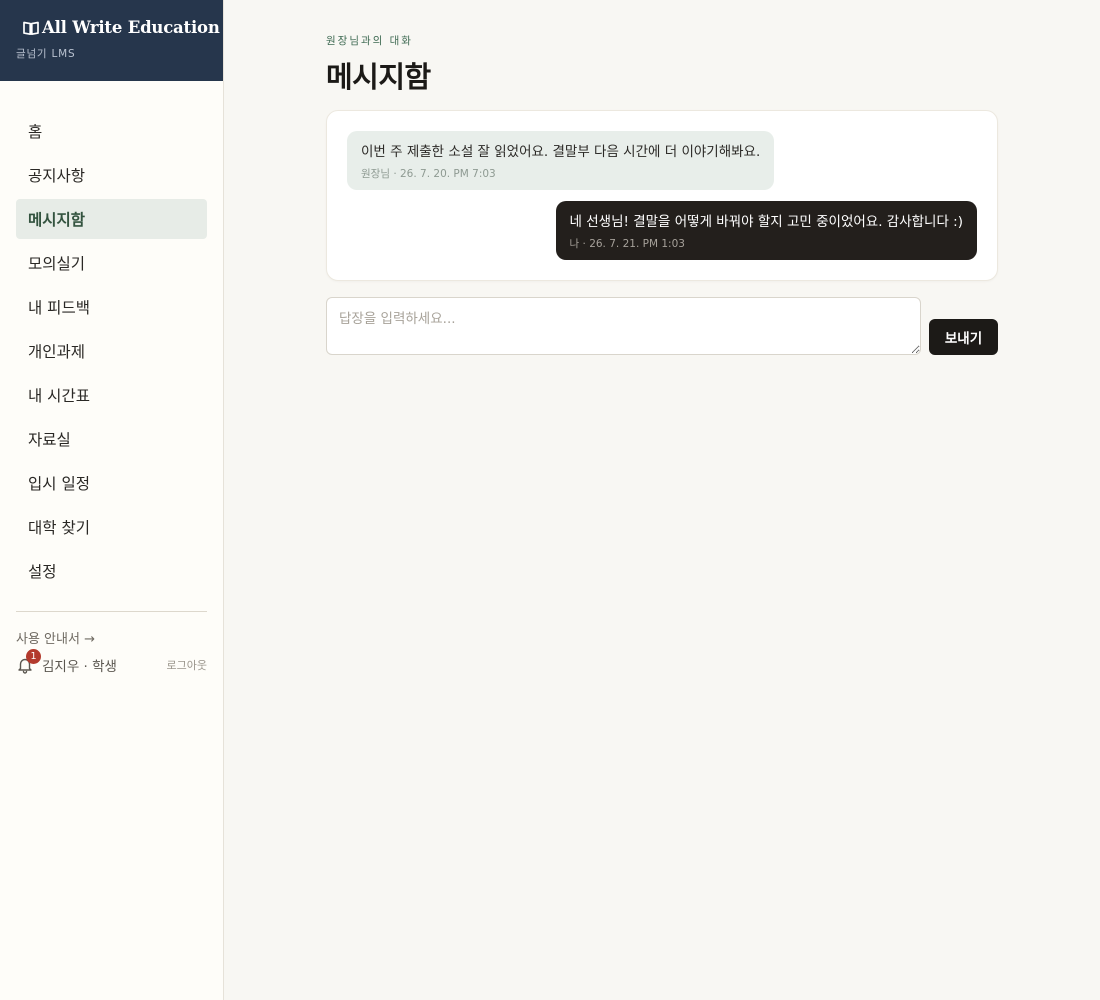 This screenshot has width=1100, height=1000. Describe the element at coordinates (79, 667) in the screenshot. I see `user-name: 김지우 · 학생` at that location.